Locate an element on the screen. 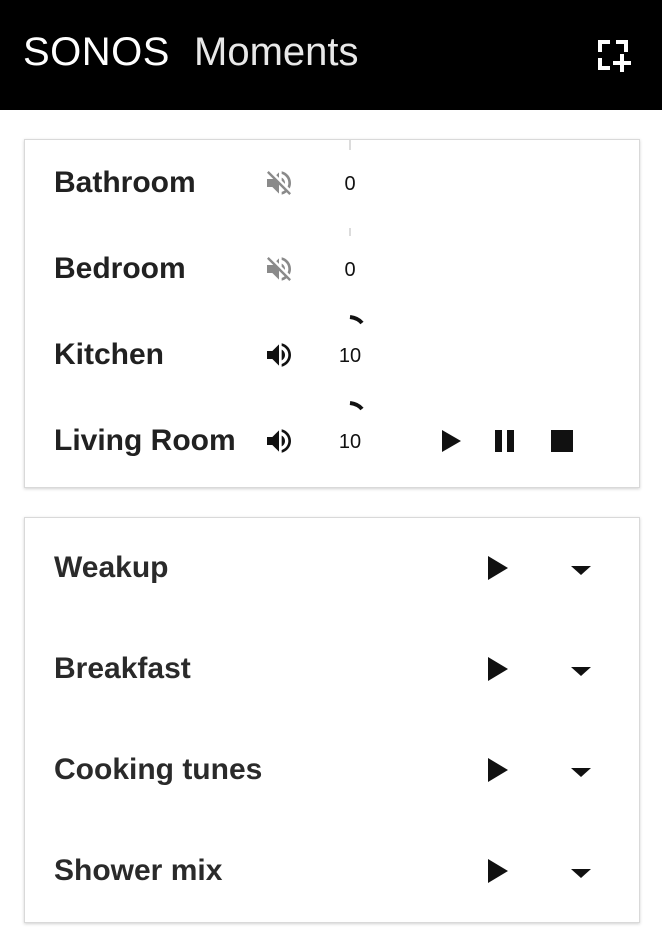  room-row-living-room: Living Room 10 is located at coordinates (332, 441).